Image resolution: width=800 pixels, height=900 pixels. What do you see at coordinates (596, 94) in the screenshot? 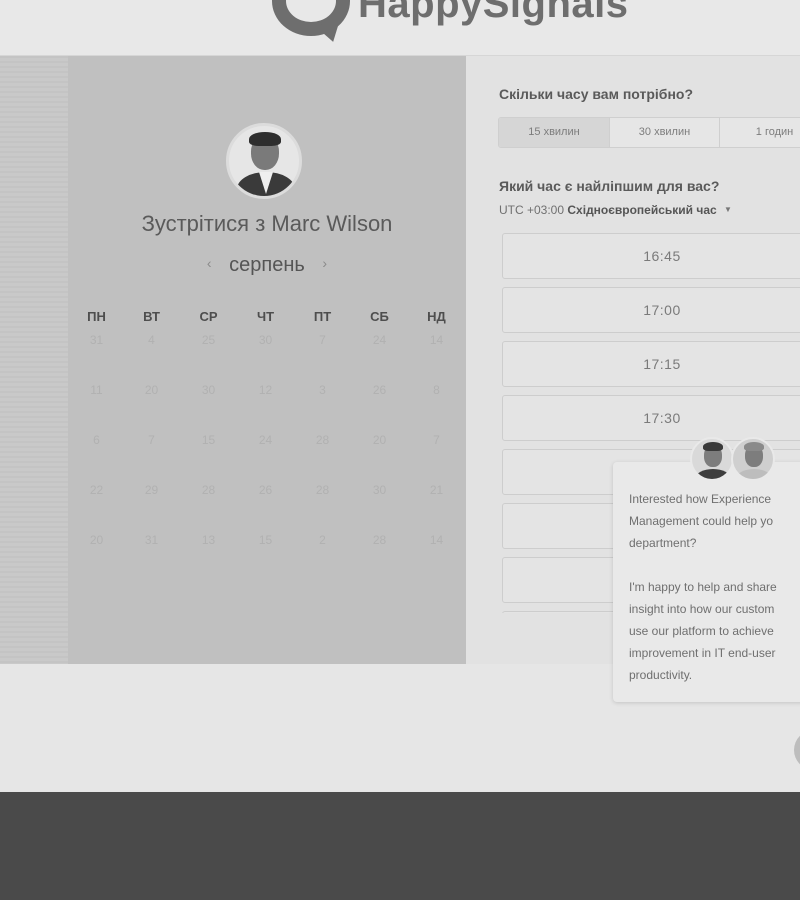
I see `duration-question: Скільки часу вам потрібно?` at bounding box center [596, 94].